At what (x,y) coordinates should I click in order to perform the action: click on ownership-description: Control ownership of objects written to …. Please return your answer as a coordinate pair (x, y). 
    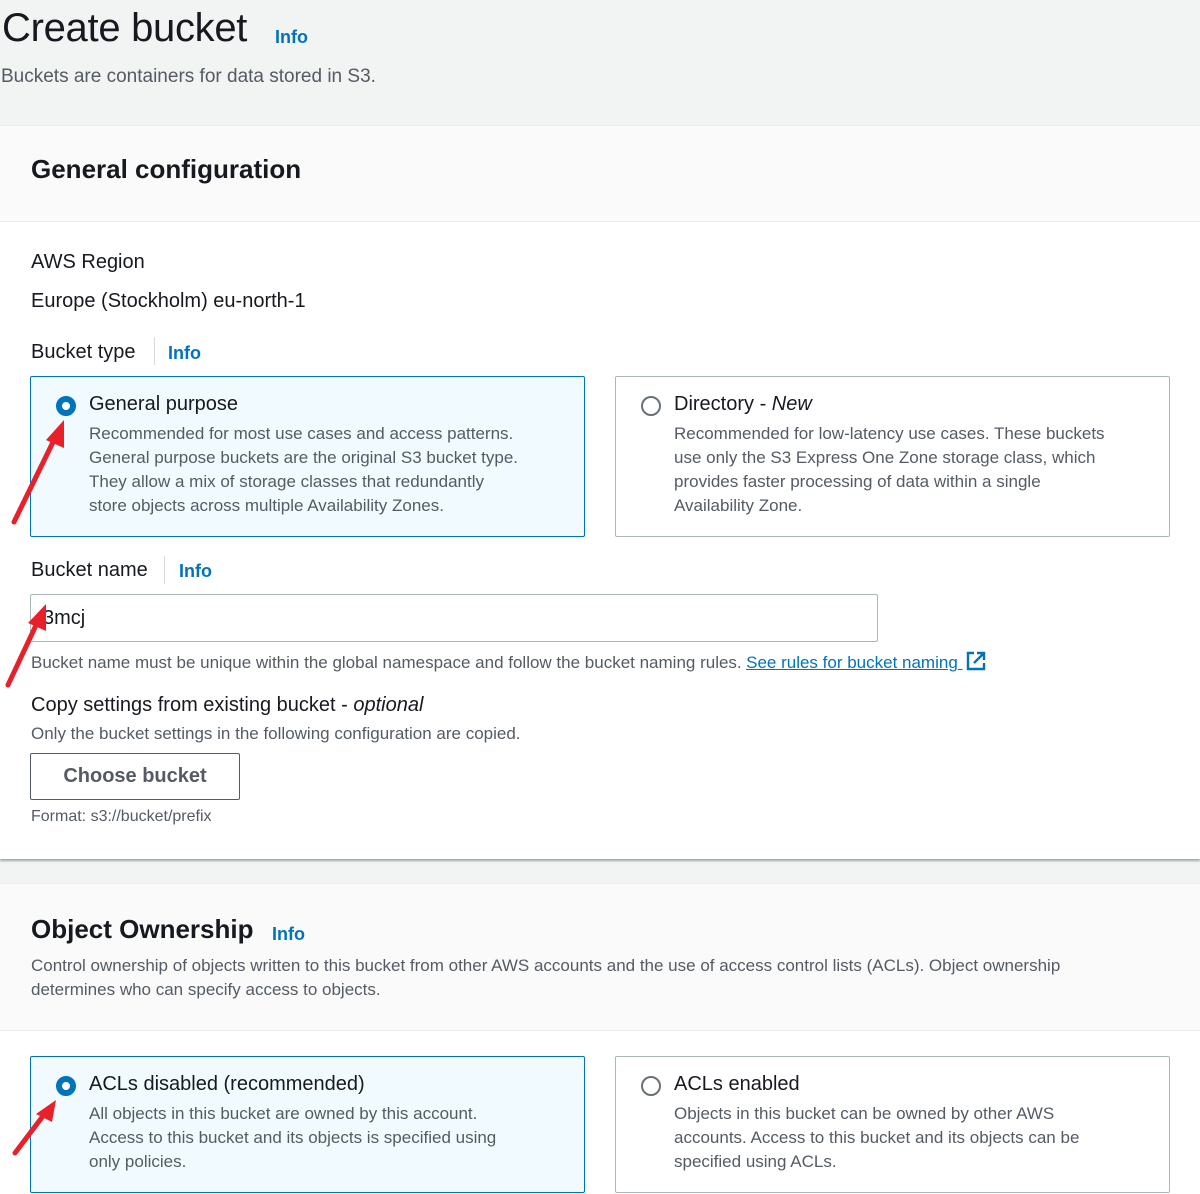
    Looking at the image, I should click on (606, 978).